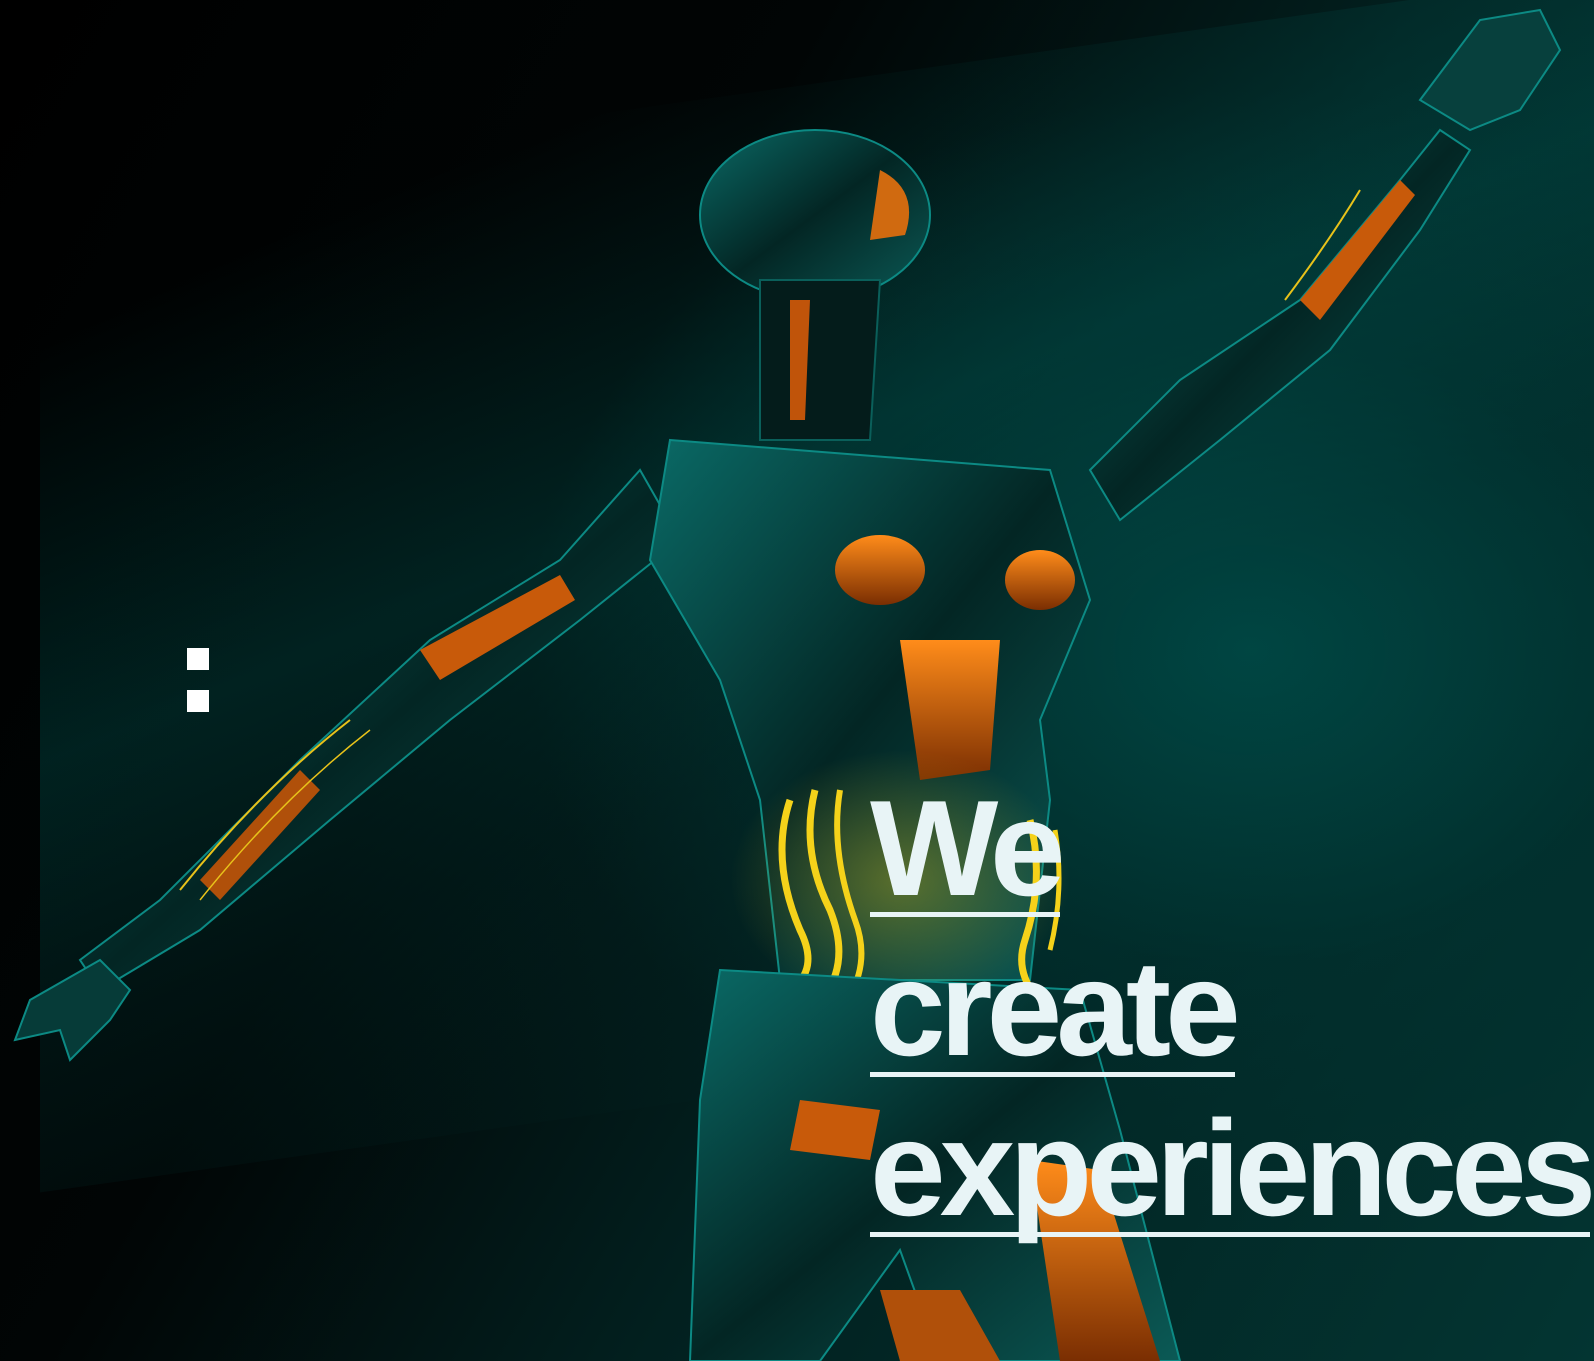 This screenshot has width=1594, height=1361. What do you see at coordinates (968, 848) in the screenshot?
I see `headline-line-1: We` at bounding box center [968, 848].